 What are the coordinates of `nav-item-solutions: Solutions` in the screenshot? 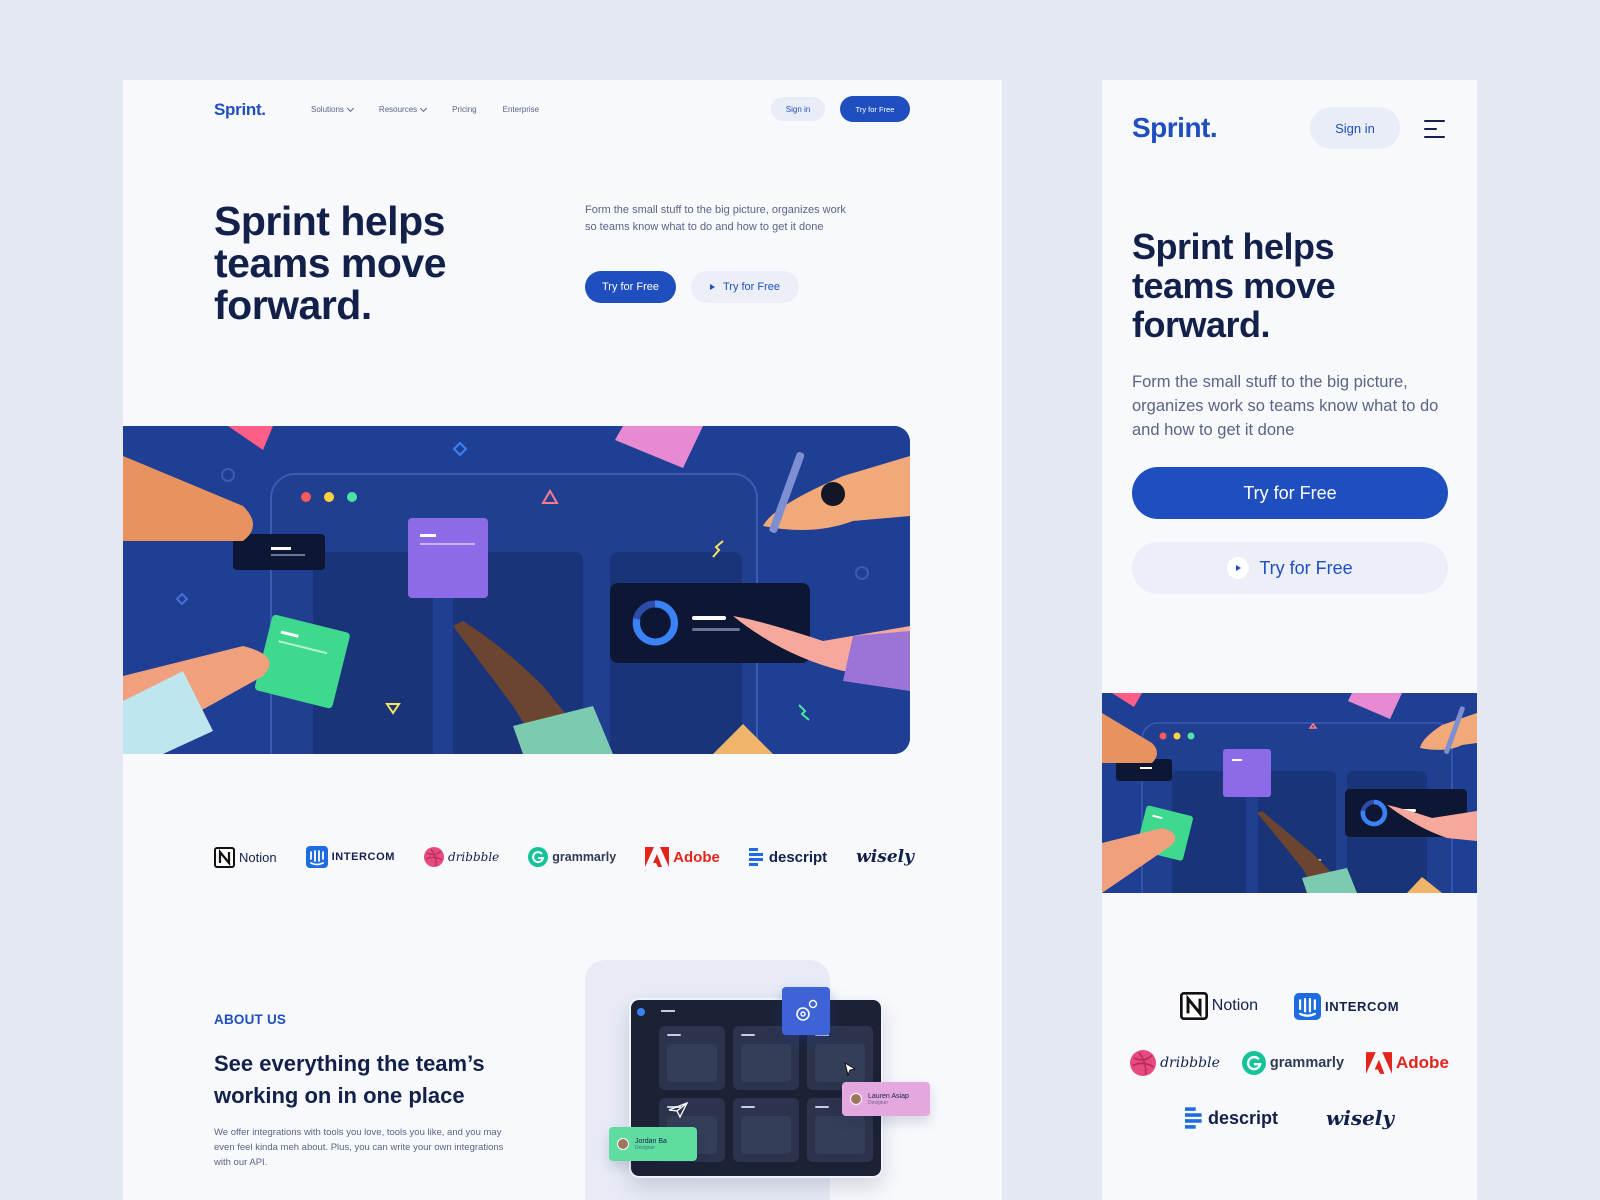 It's located at (332, 109).